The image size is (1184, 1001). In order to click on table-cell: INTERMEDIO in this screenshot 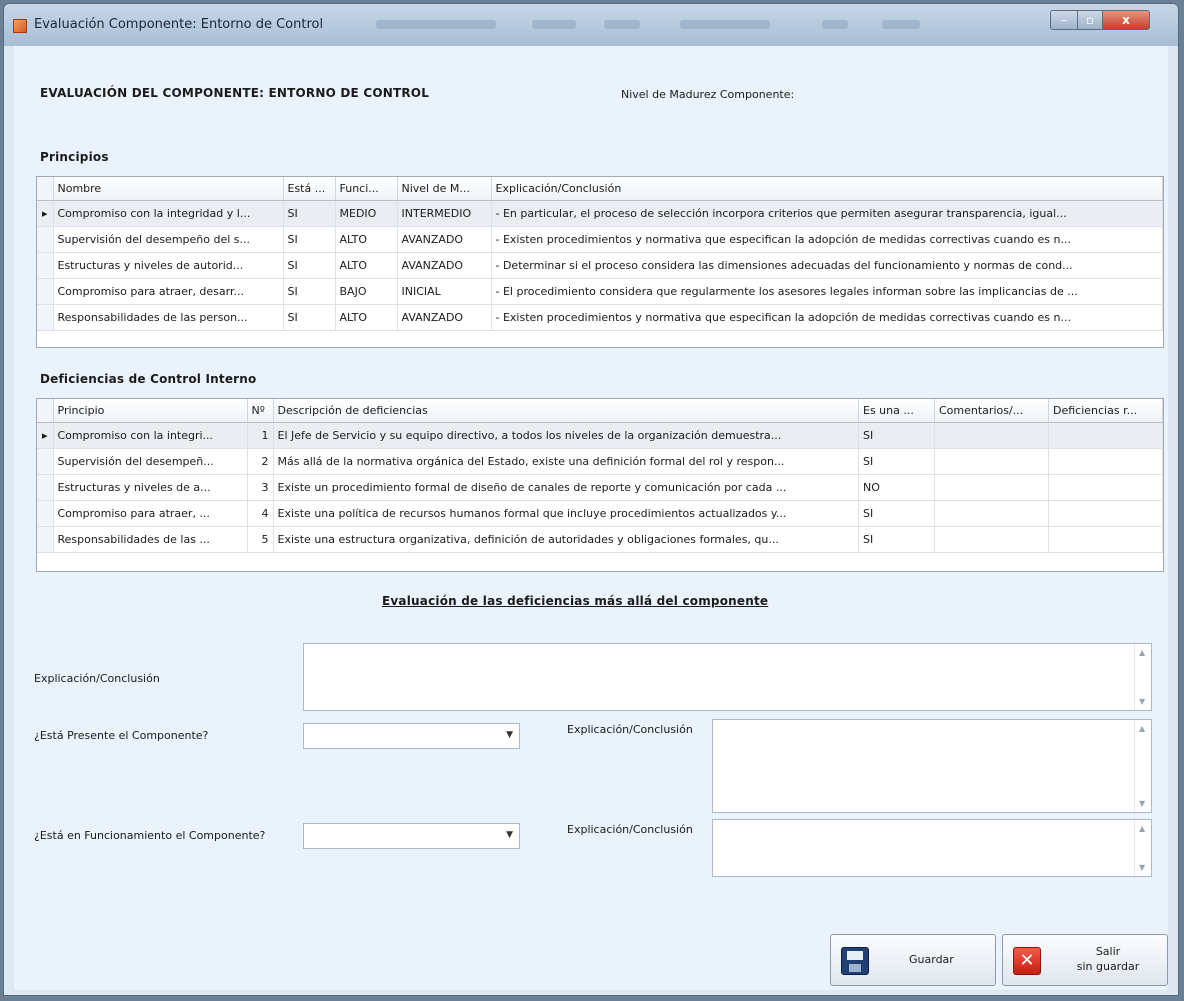, I will do `click(444, 213)`.